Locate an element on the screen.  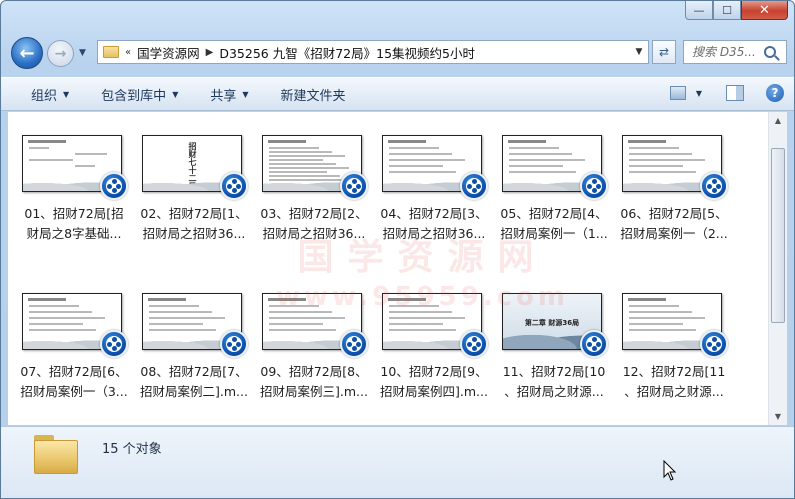
include-in-library-menu: 包含到库中 ▼ is located at coordinates (139, 94).